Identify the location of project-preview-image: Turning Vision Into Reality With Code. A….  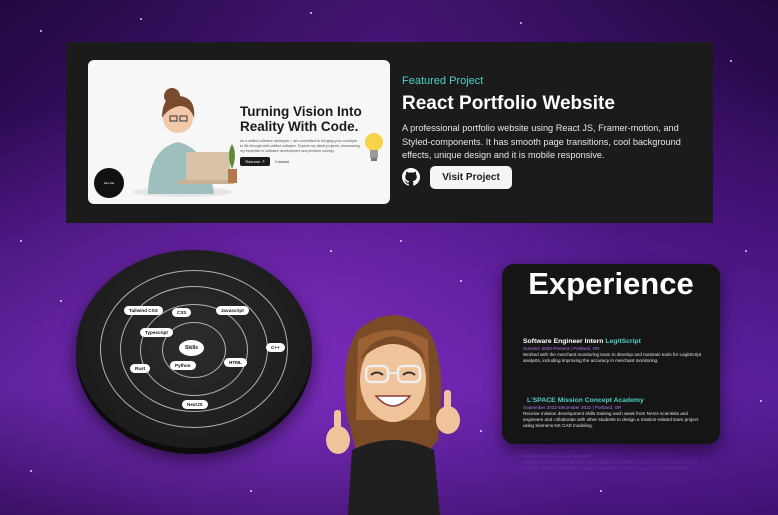
(239, 132).